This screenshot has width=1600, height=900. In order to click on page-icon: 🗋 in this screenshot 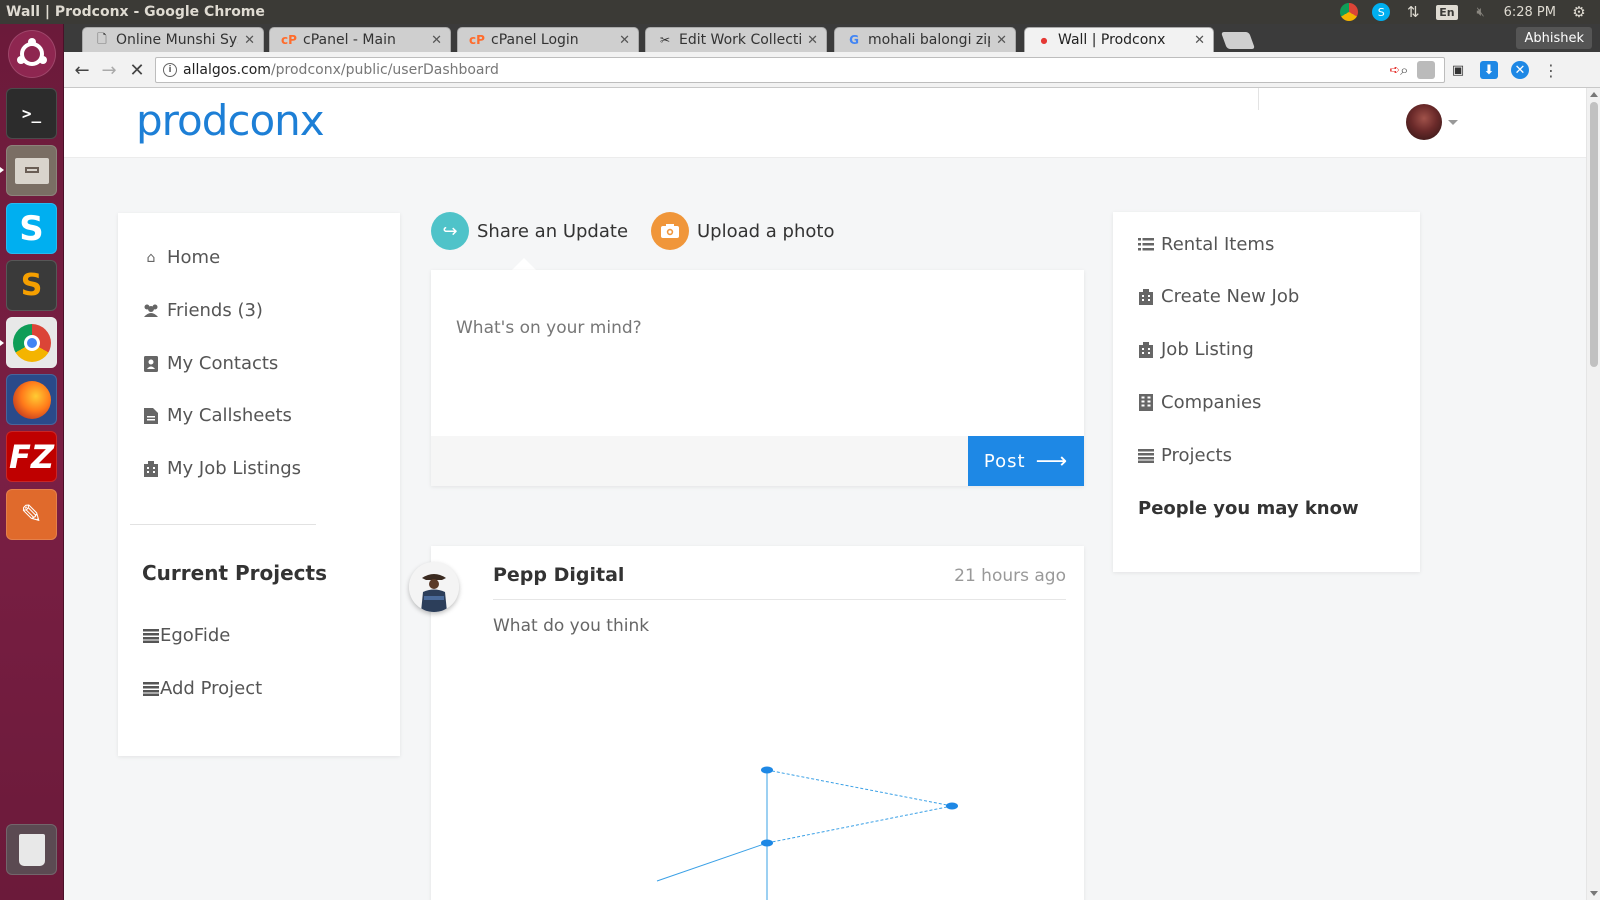, I will do `click(102, 38)`.